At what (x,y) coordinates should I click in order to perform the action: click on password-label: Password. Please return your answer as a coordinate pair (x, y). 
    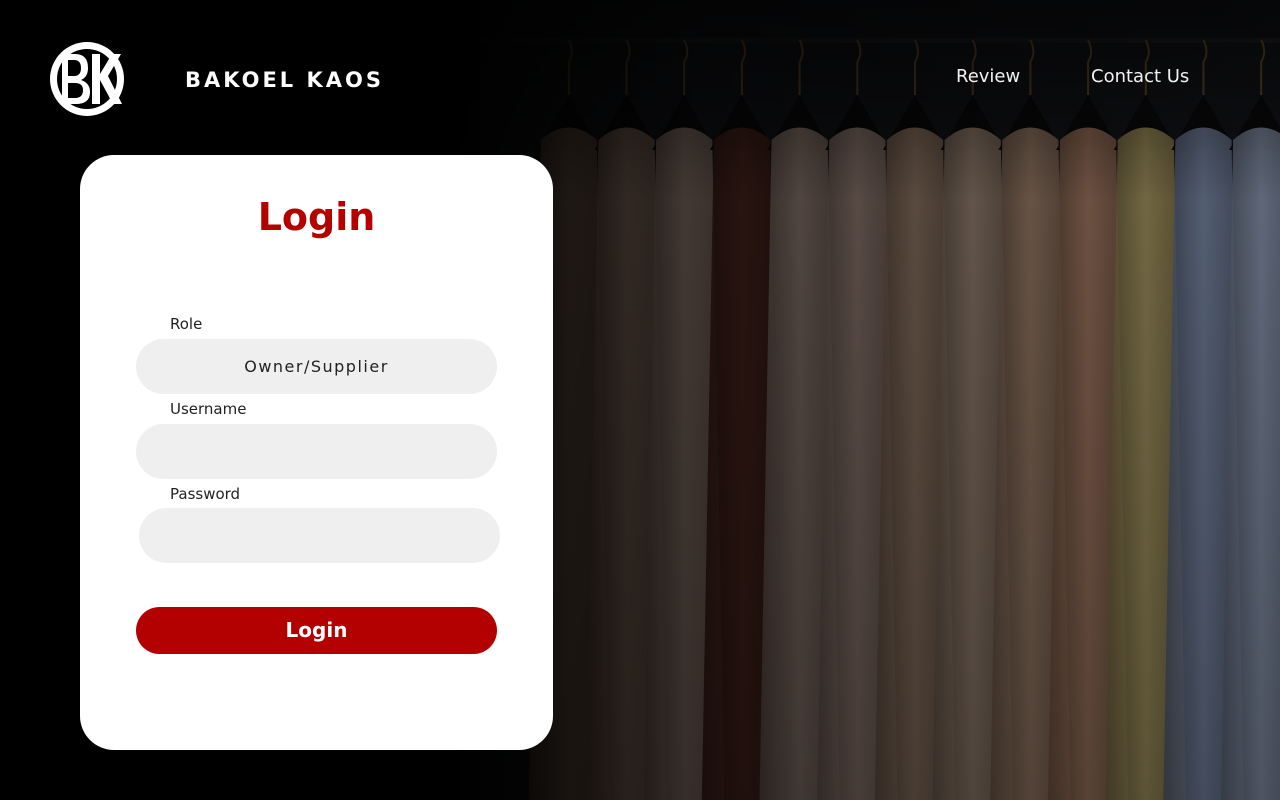
    Looking at the image, I should click on (205, 494).